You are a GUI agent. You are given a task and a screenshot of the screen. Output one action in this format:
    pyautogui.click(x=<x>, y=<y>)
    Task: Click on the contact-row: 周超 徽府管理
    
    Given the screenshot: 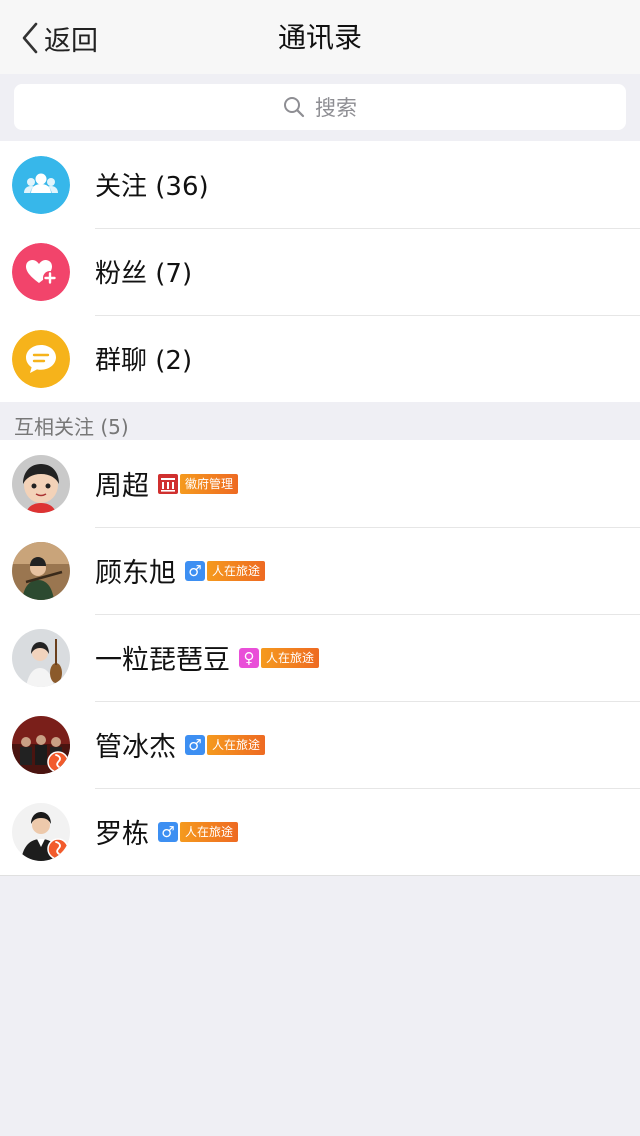 What is the action you would take?
    pyautogui.click(x=320, y=483)
    